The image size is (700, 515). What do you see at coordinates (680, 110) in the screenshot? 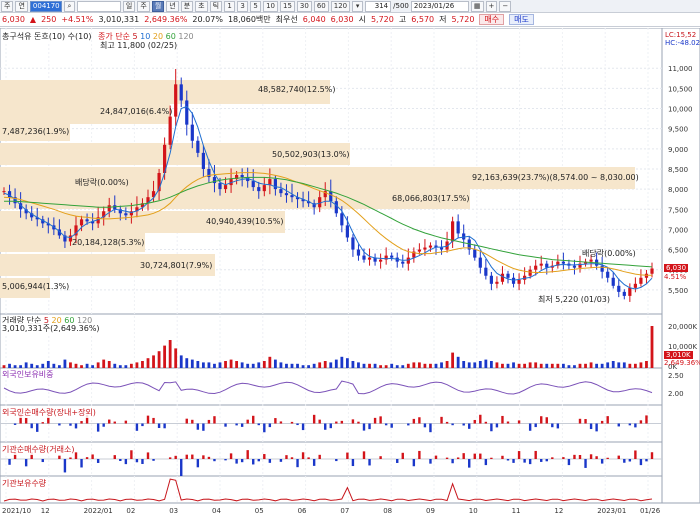
I see `price-tick-label: 10,000` at bounding box center [680, 110].